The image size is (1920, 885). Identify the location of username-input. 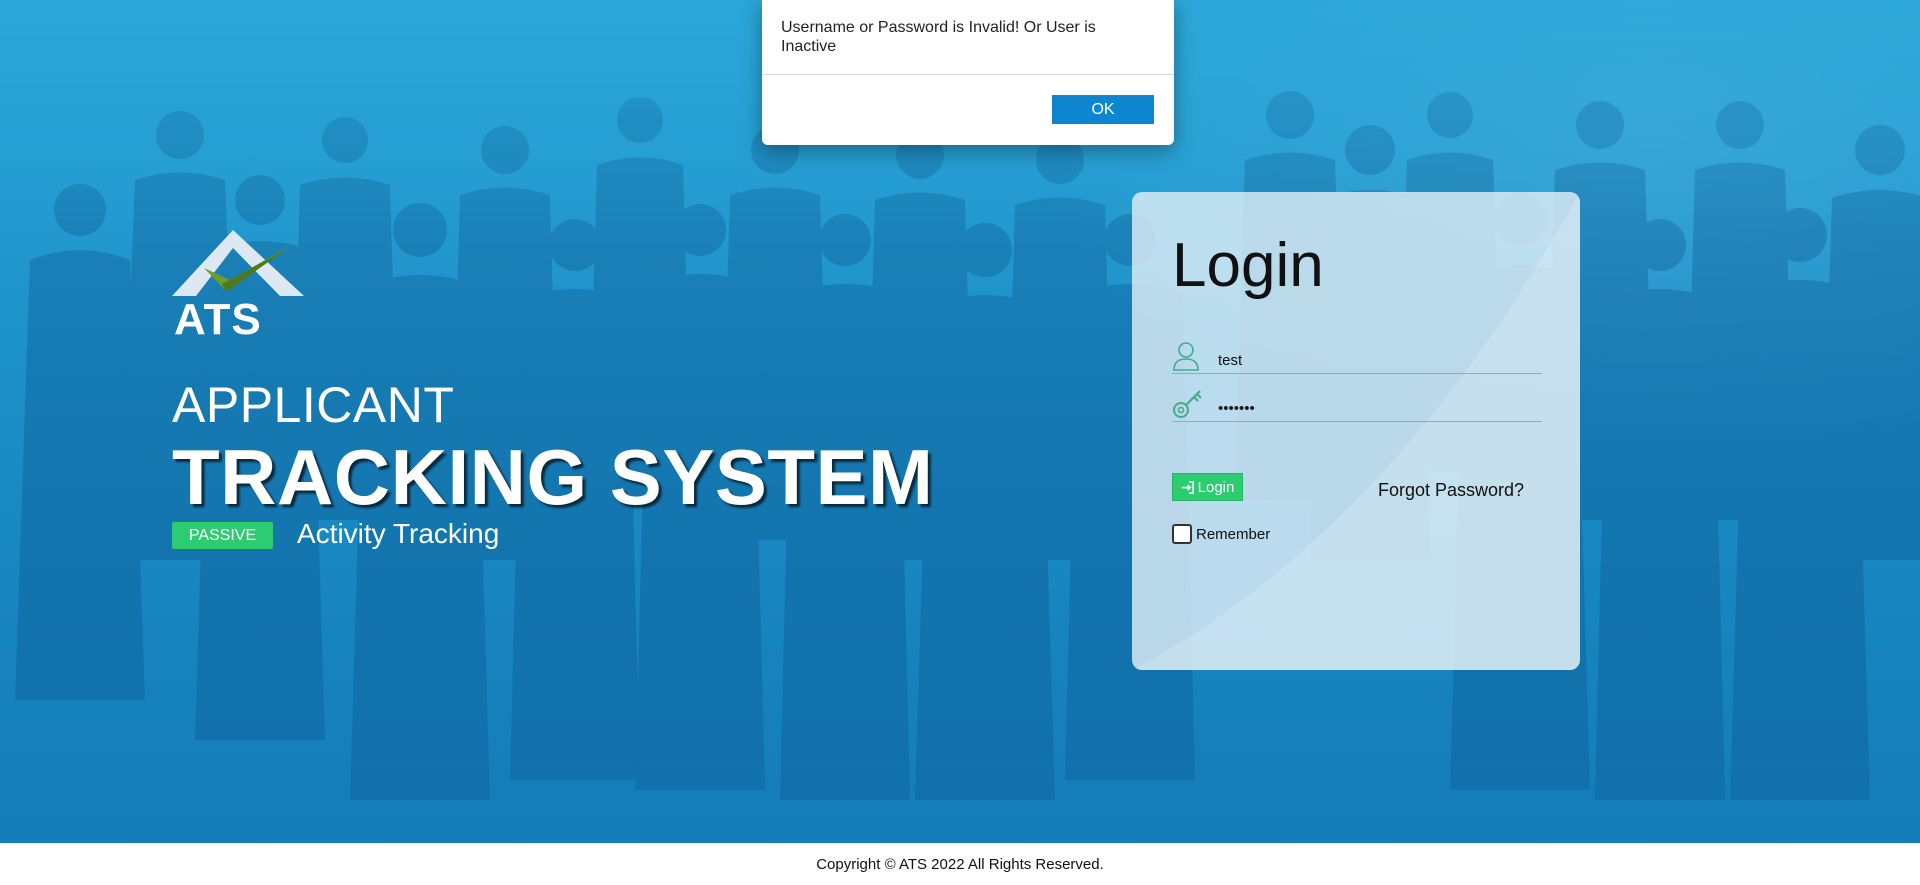
(1373, 360).